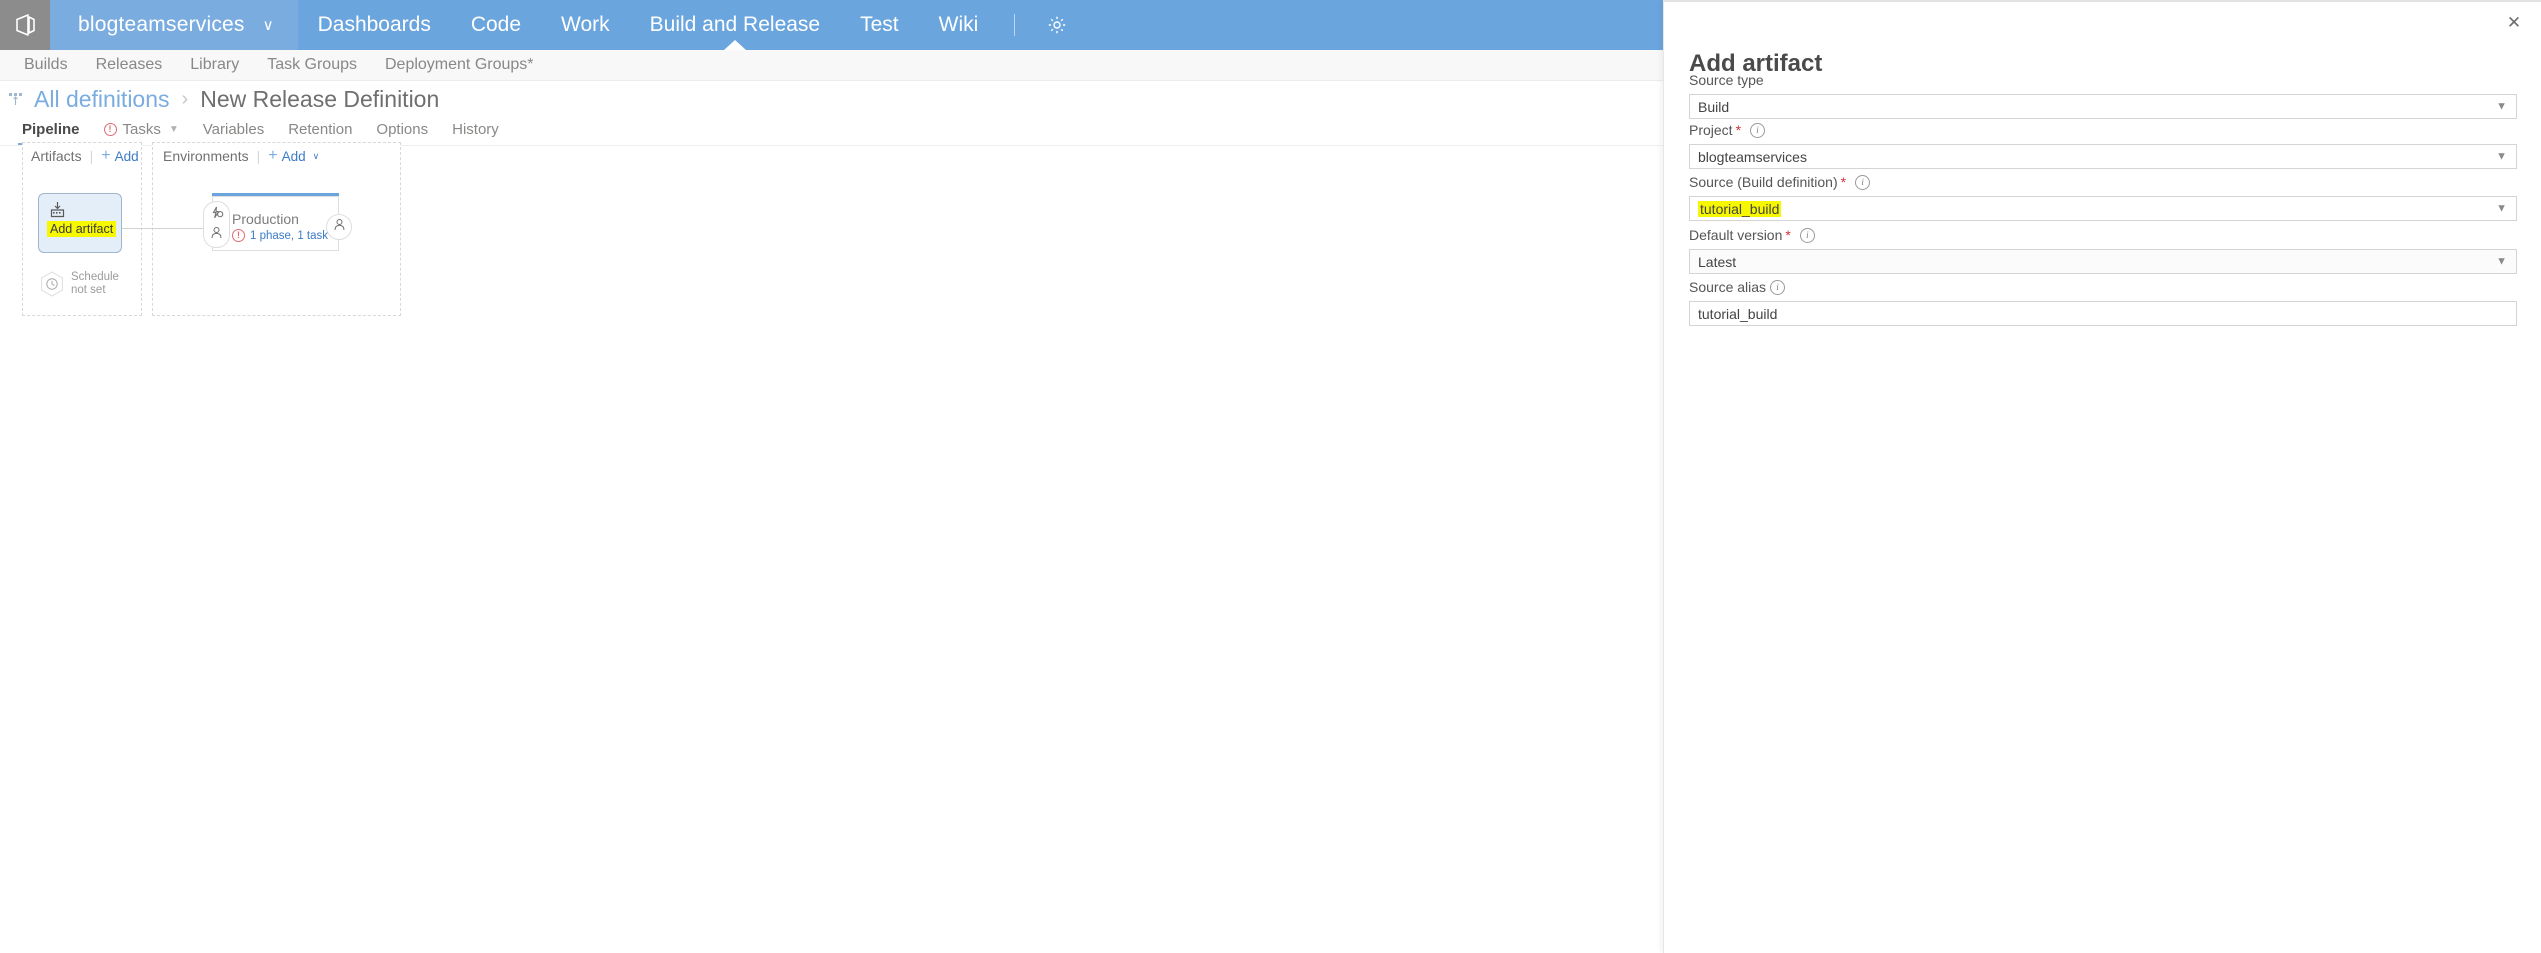 The image size is (2541, 953). What do you see at coordinates (1717, 261) in the screenshot?
I see `default-version-value: Latest` at bounding box center [1717, 261].